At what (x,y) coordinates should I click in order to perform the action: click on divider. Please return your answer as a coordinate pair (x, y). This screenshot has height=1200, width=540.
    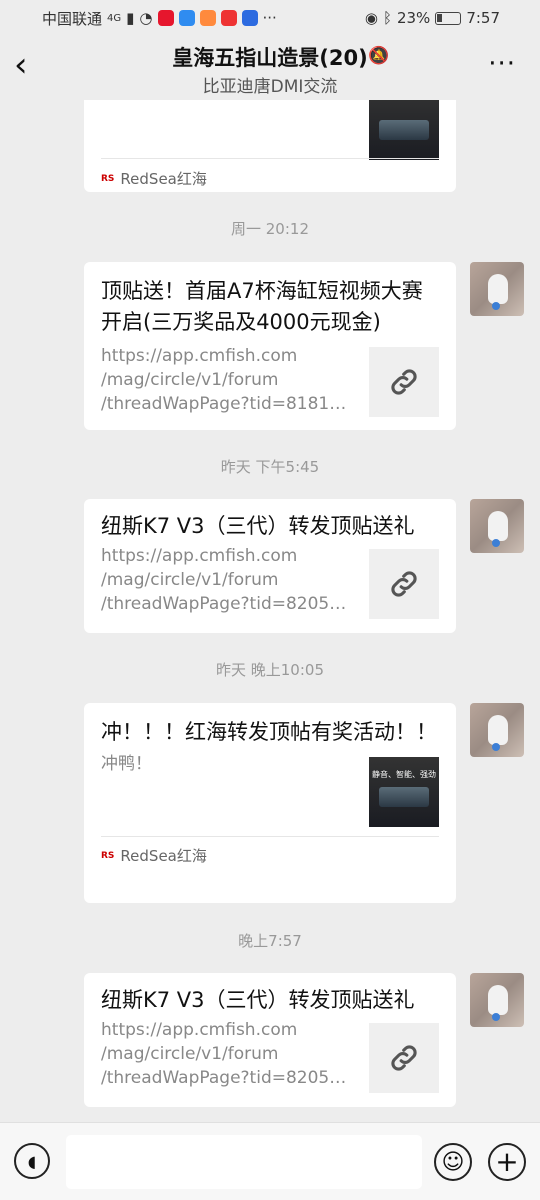
    Looking at the image, I should click on (270, 158).